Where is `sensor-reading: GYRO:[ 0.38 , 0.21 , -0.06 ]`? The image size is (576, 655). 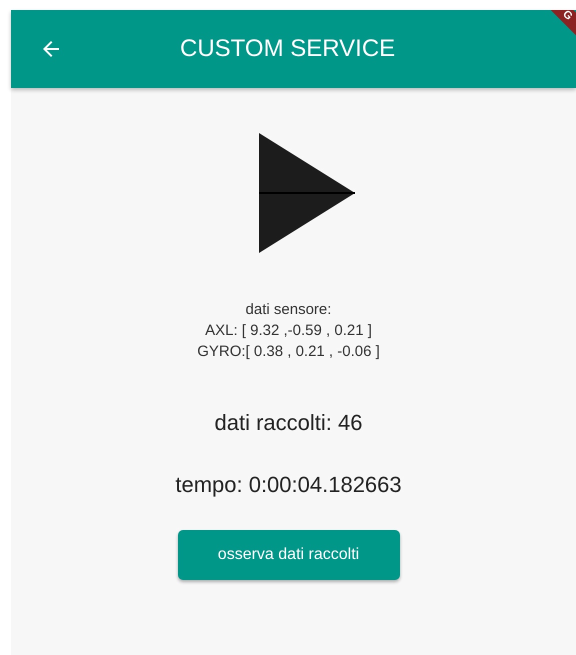 sensor-reading: GYRO:[ 0.38 , 0.21 , -0.06 ] is located at coordinates (288, 352).